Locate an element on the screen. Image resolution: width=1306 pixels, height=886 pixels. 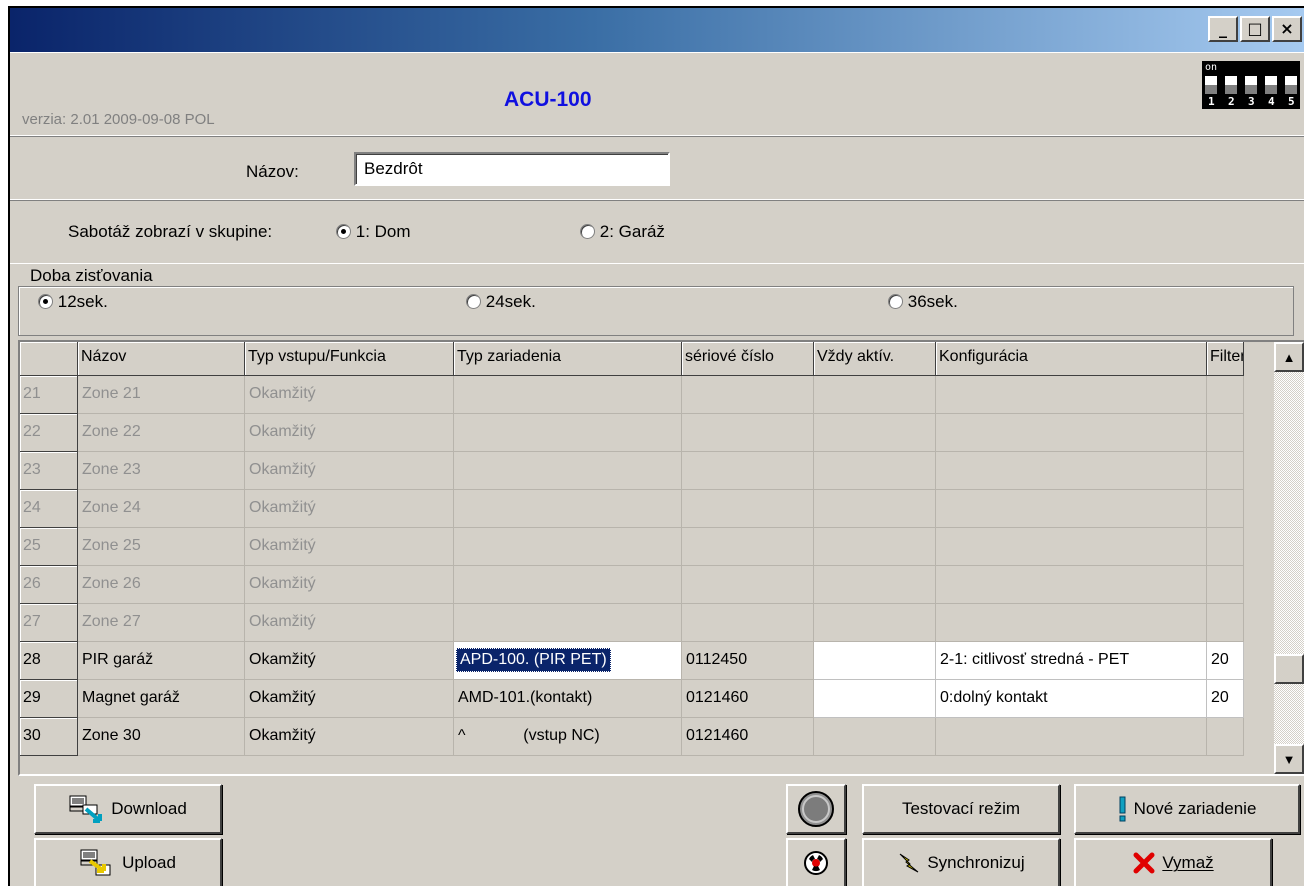
status-indicator-button is located at coordinates (816, 809).